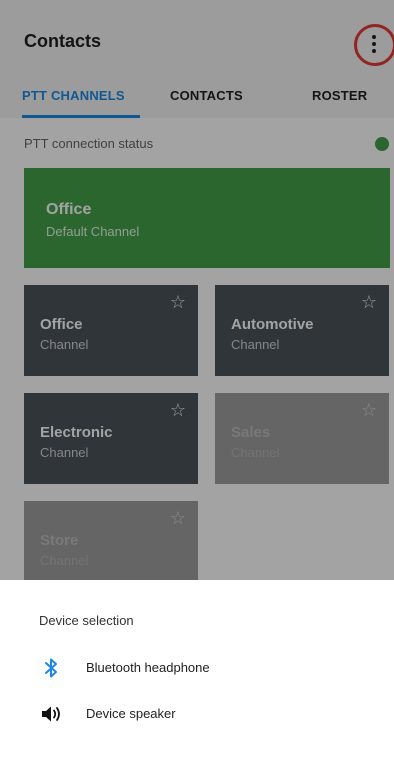  Describe the element at coordinates (51, 714) in the screenshot. I see `speaker-icon` at that location.